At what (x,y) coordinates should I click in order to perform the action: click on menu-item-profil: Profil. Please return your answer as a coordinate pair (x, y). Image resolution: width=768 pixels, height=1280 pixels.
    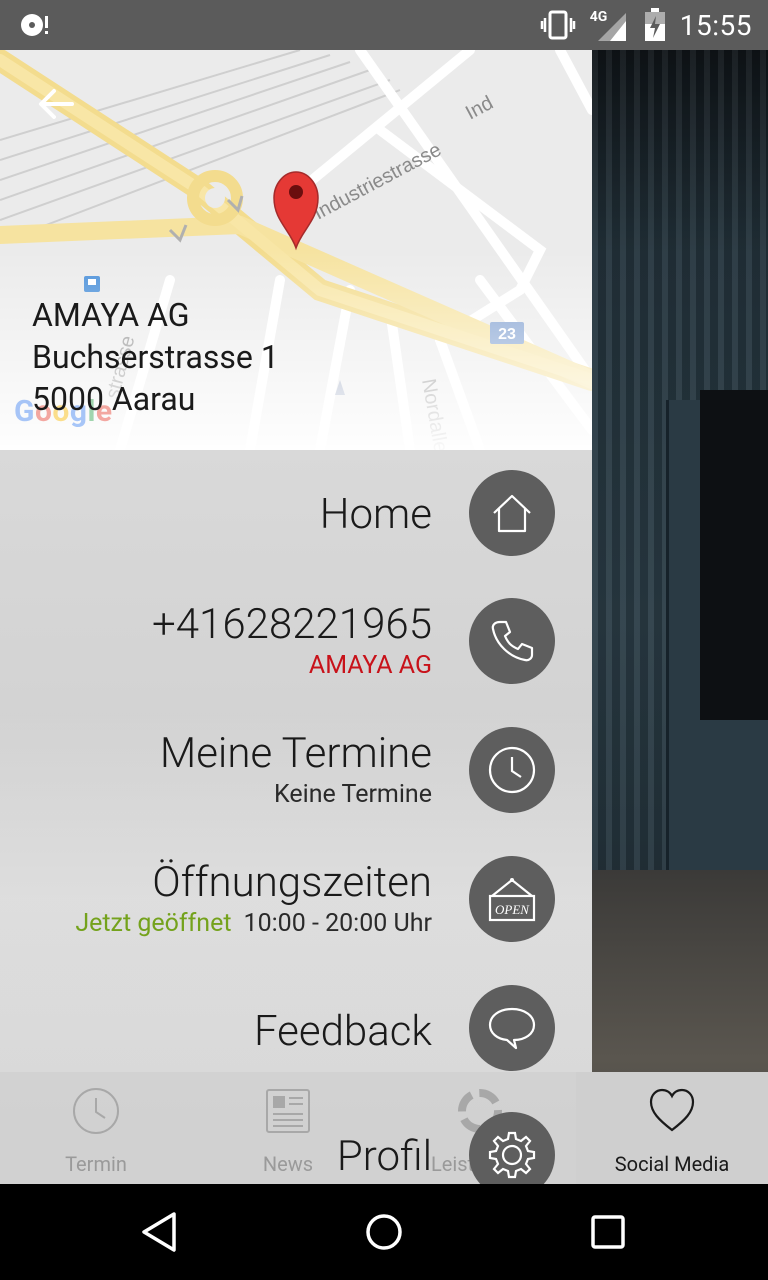
    Looking at the image, I should click on (296, 1148).